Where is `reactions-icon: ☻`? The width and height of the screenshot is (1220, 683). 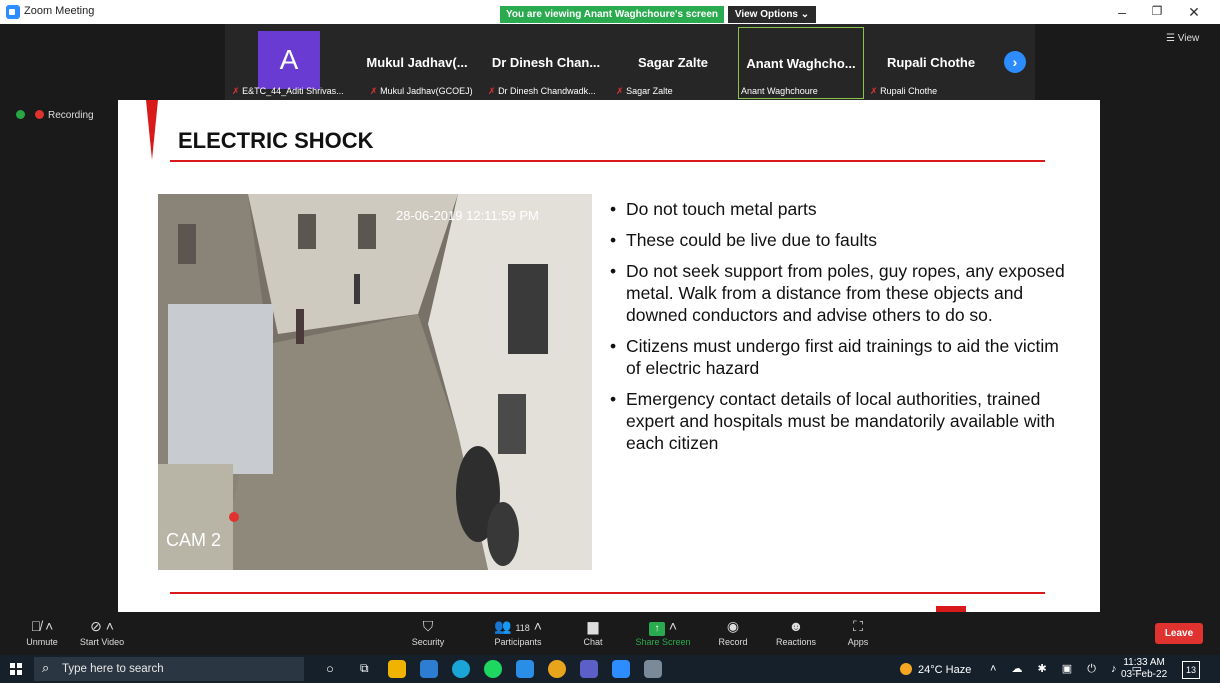
reactions-icon: ☻ is located at coordinates (796, 626).